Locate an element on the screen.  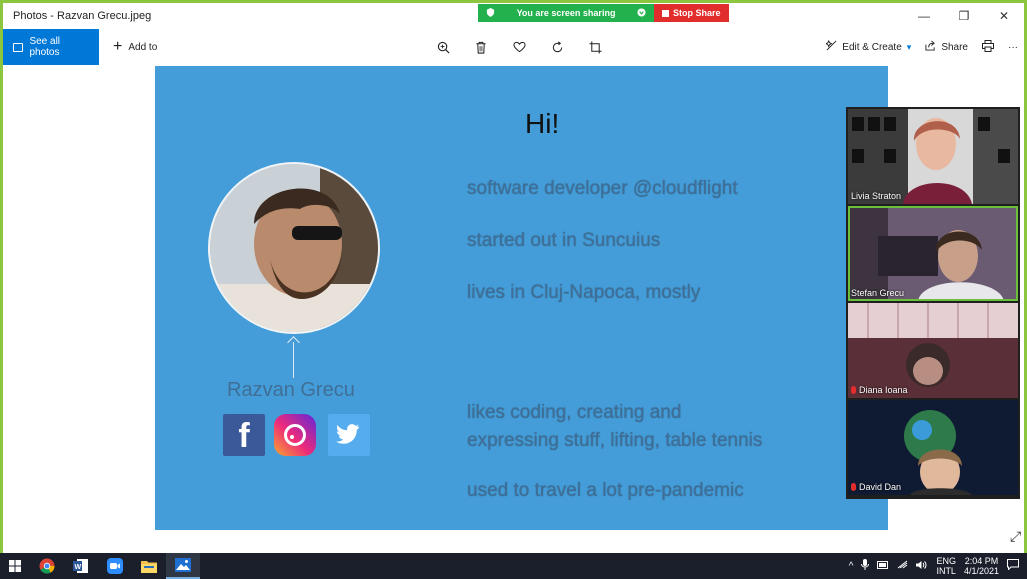
twitter-icon is located at coordinates (349, 435).